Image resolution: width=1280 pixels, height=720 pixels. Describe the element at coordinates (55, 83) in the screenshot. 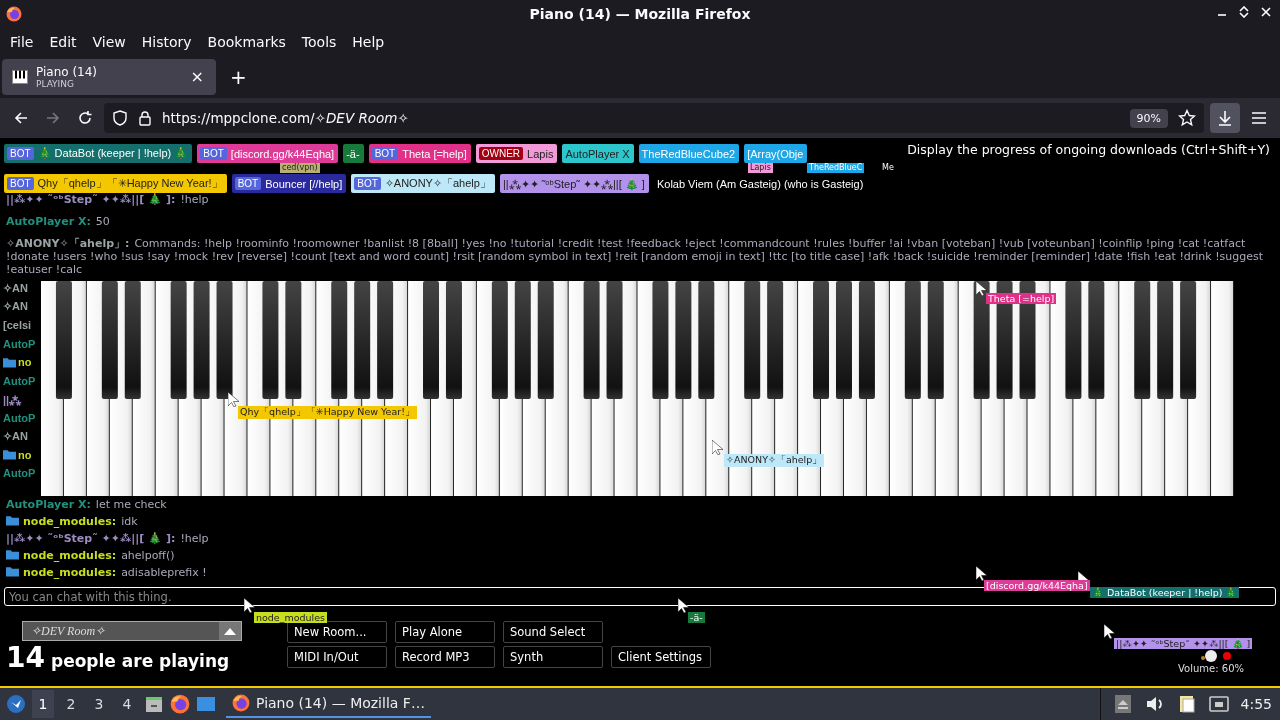

I see `tab-status: PLAYING` at that location.